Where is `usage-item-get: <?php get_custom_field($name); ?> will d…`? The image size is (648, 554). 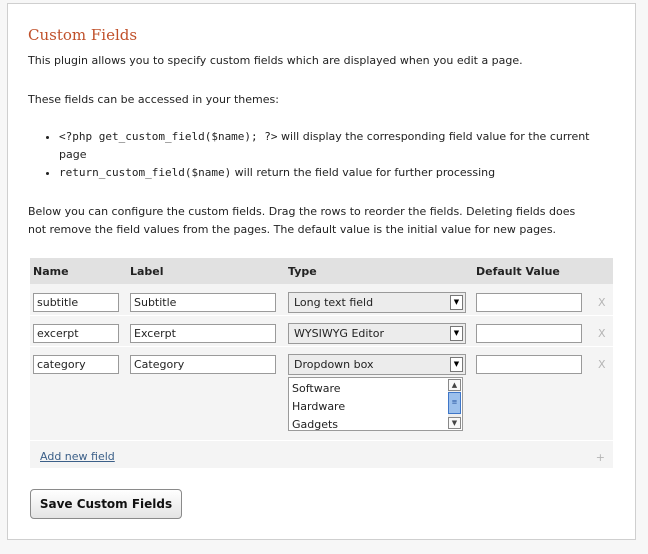
usage-item-get: <?php get_custom_field($name); ?> will d… is located at coordinates (337, 146).